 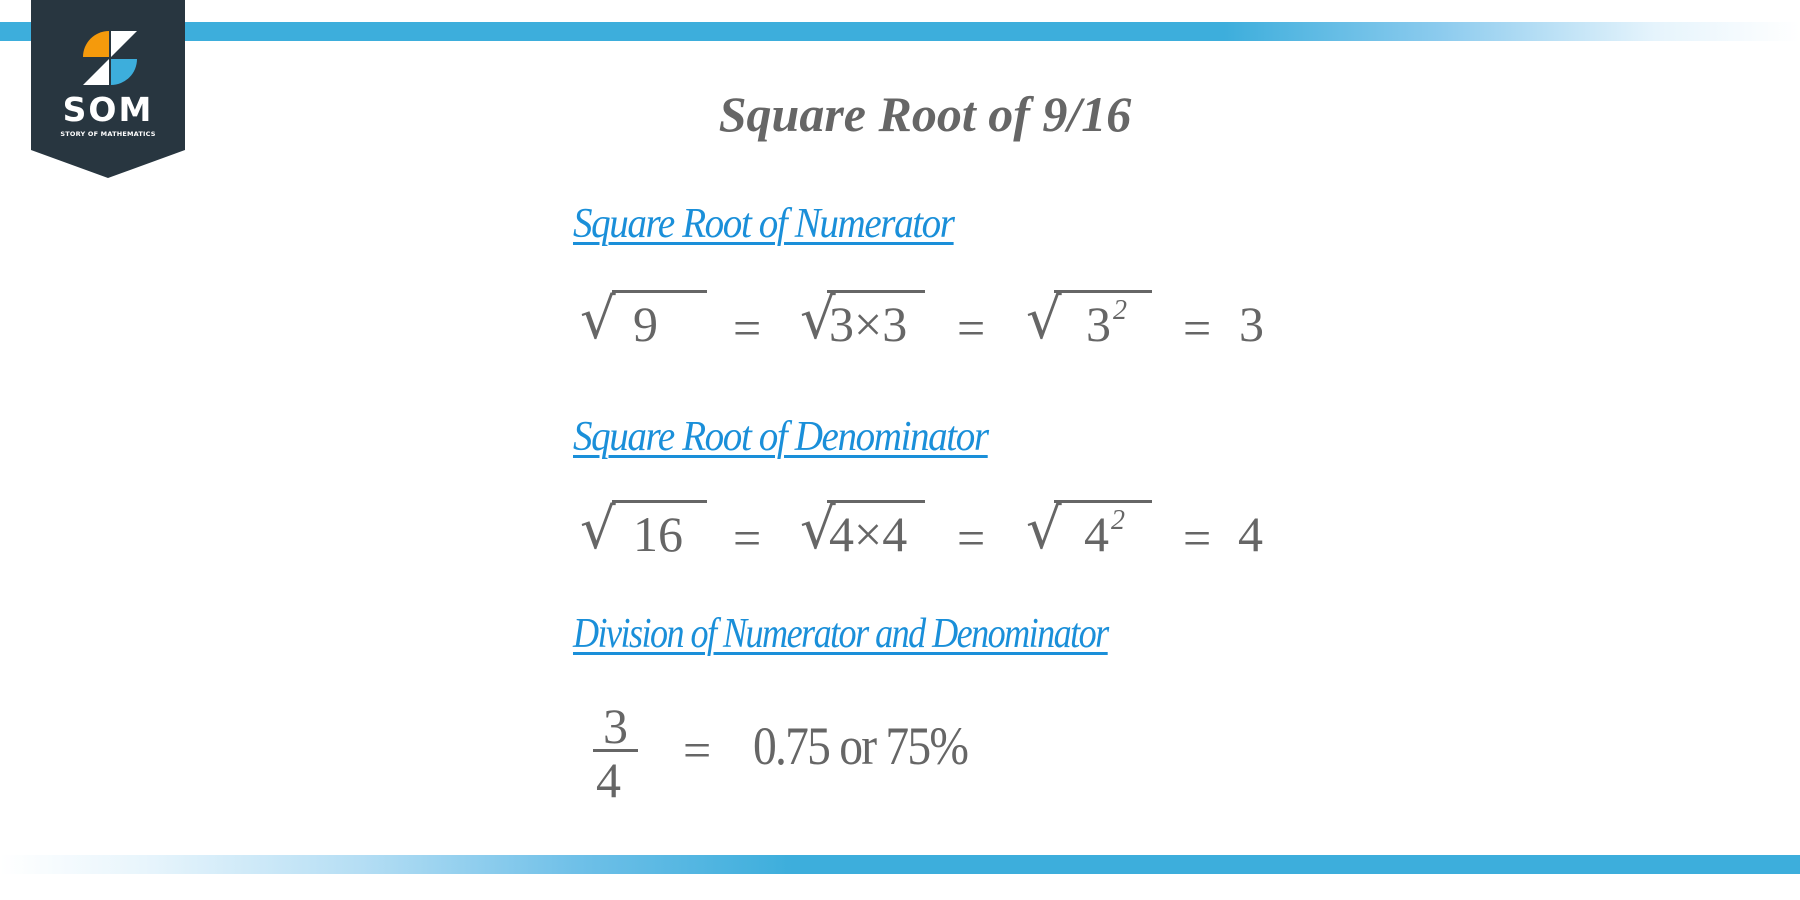 What do you see at coordinates (108, 134) in the screenshot?
I see `logo-tagline: STORY OF MATHEMATICS` at bounding box center [108, 134].